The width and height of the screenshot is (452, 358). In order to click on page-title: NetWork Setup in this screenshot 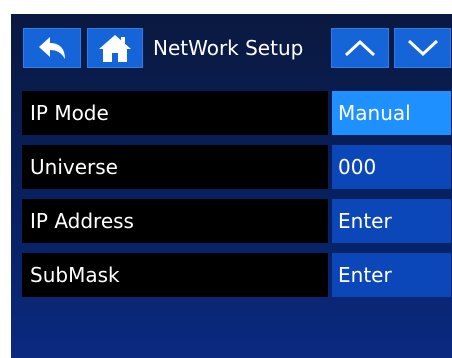, I will do `click(228, 48)`.